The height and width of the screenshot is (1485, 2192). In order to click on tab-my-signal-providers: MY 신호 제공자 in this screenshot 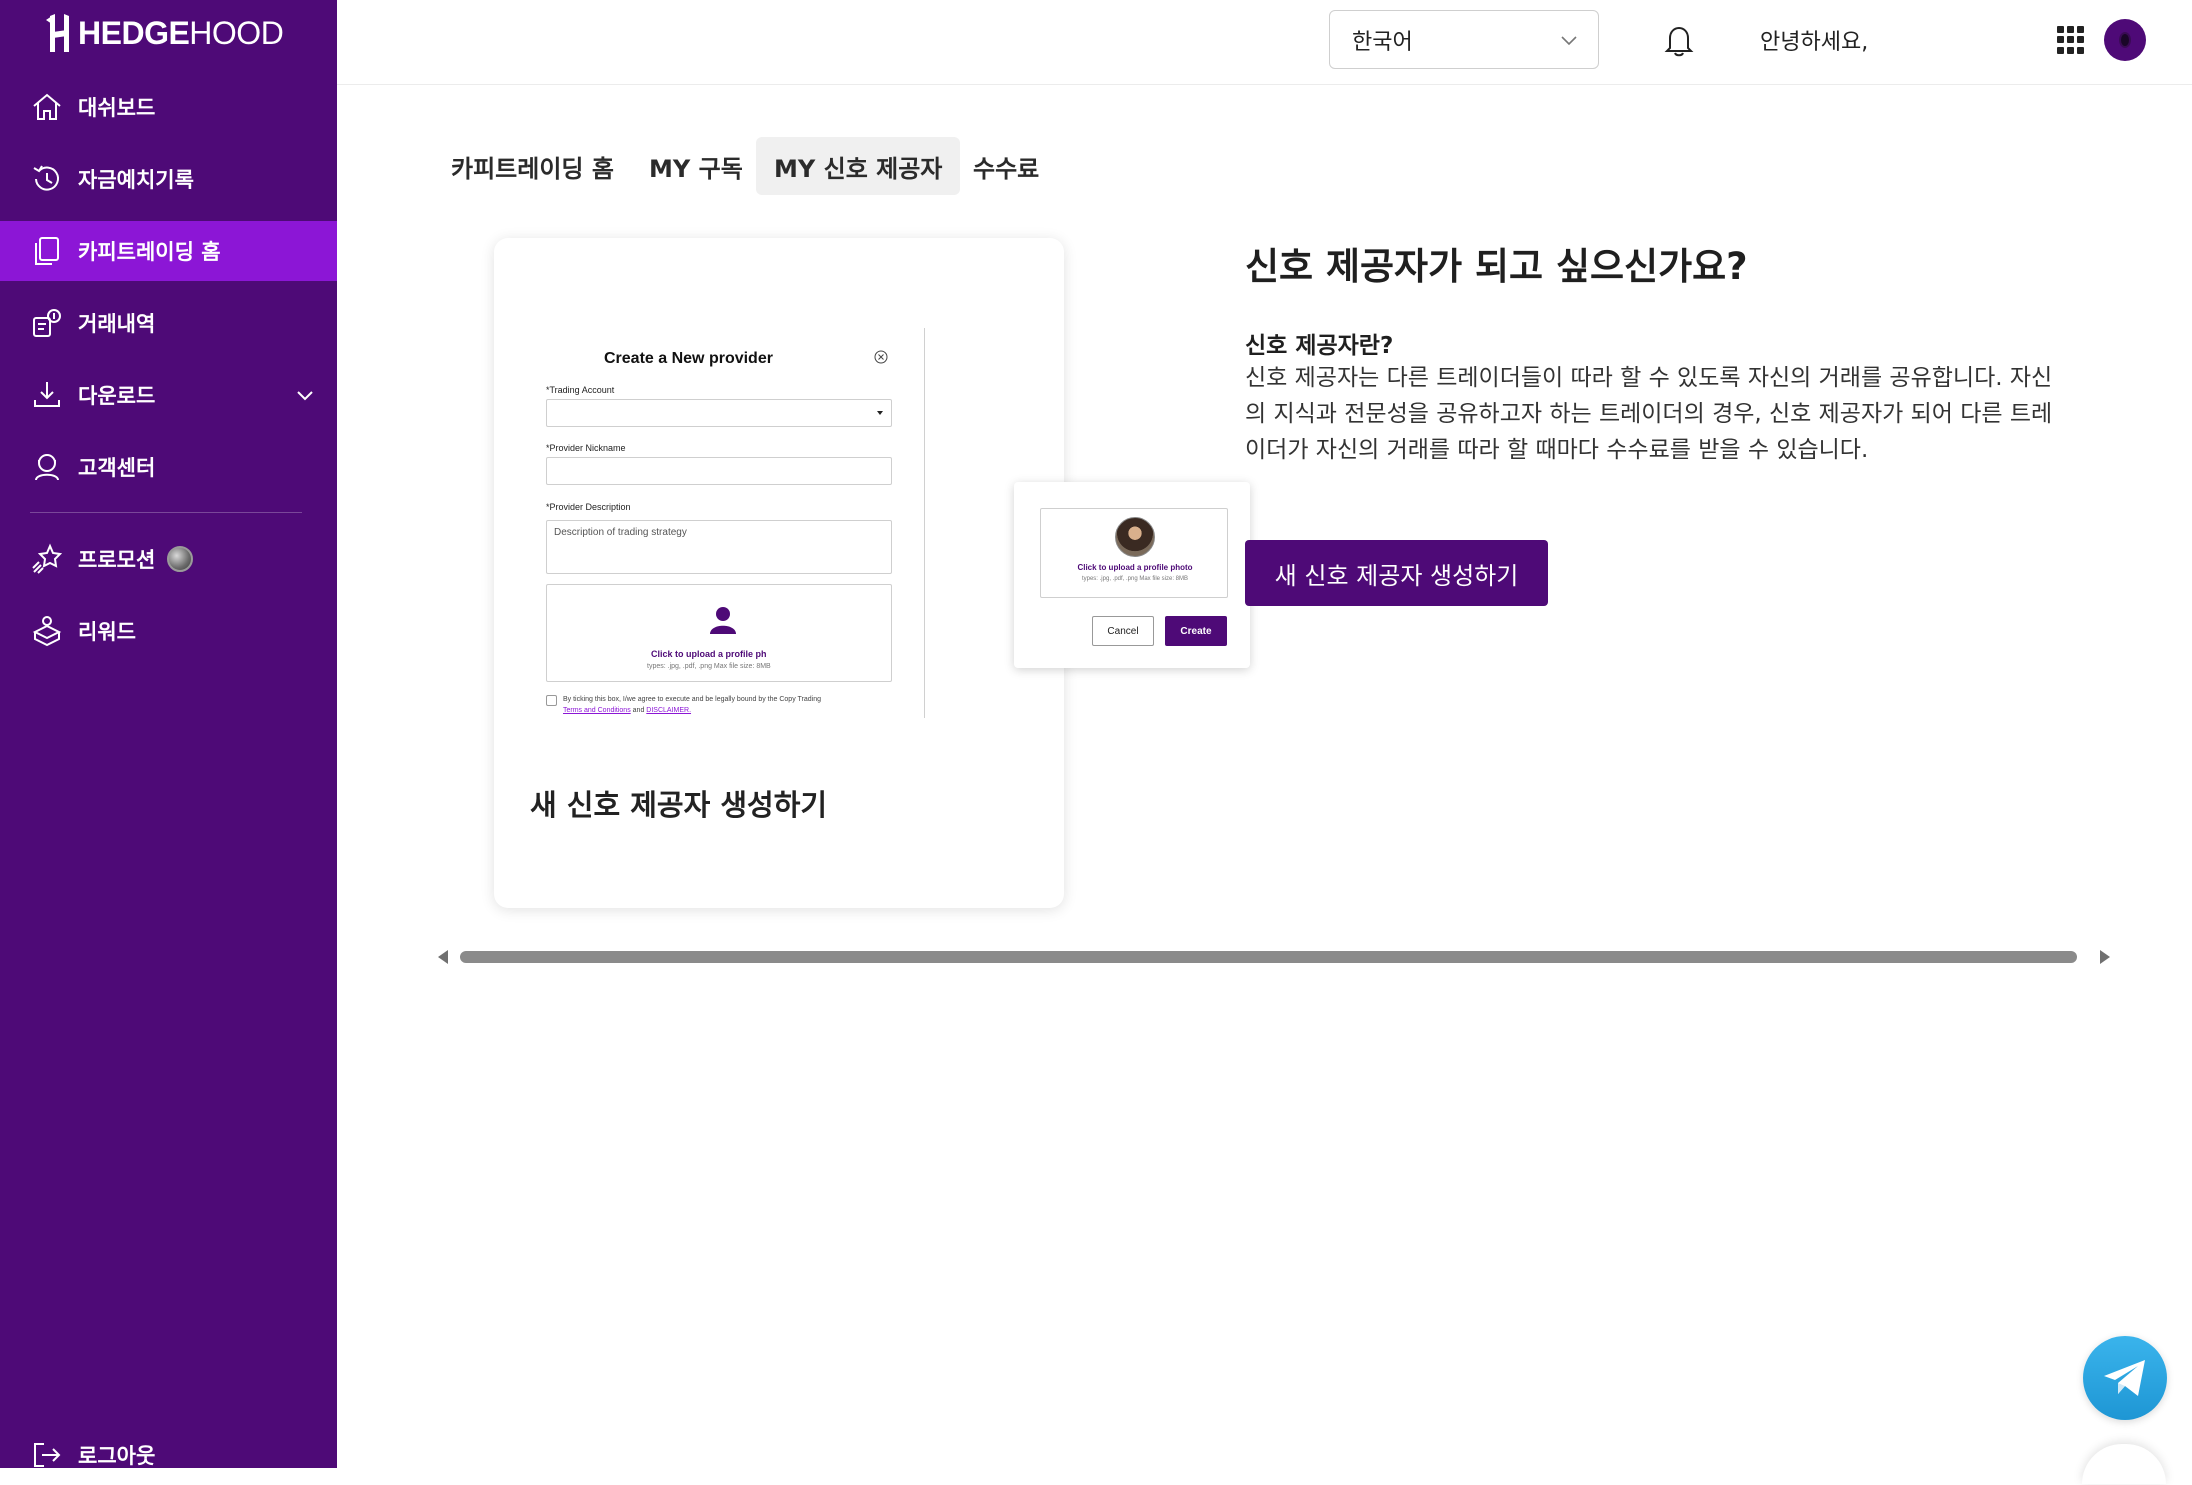, I will do `click(858, 166)`.